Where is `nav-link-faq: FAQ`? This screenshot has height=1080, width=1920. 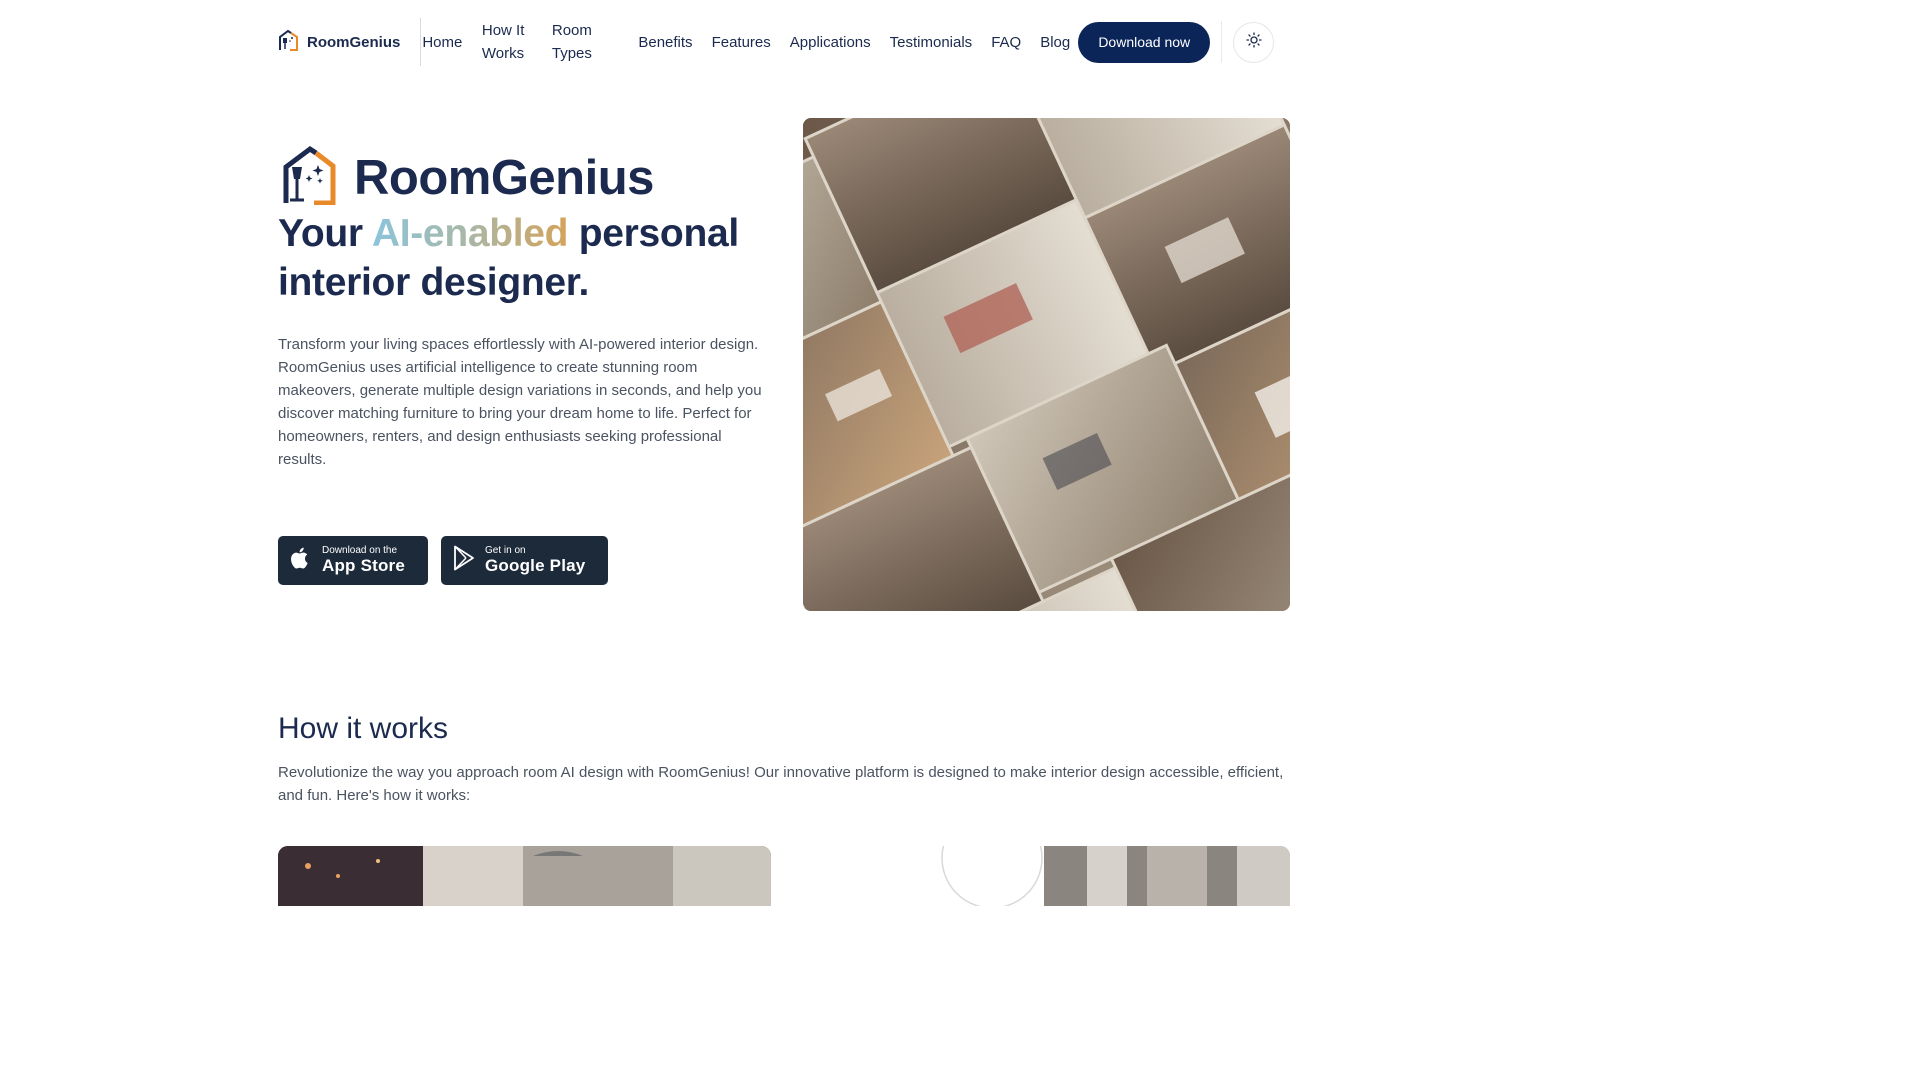
nav-link-faq: FAQ is located at coordinates (1006, 42).